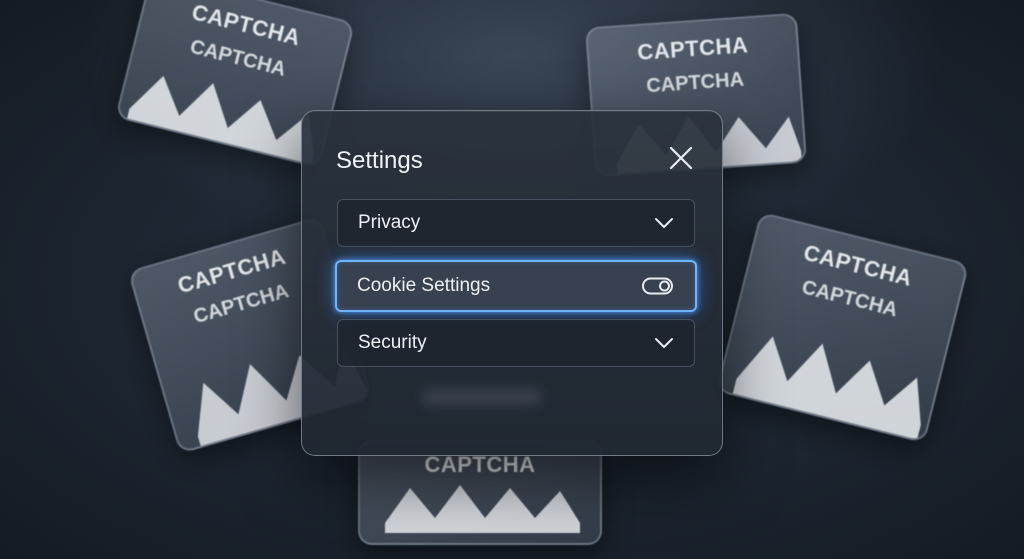 The image size is (1024, 559). I want to click on cookie-settings-toggle, so click(657, 286).